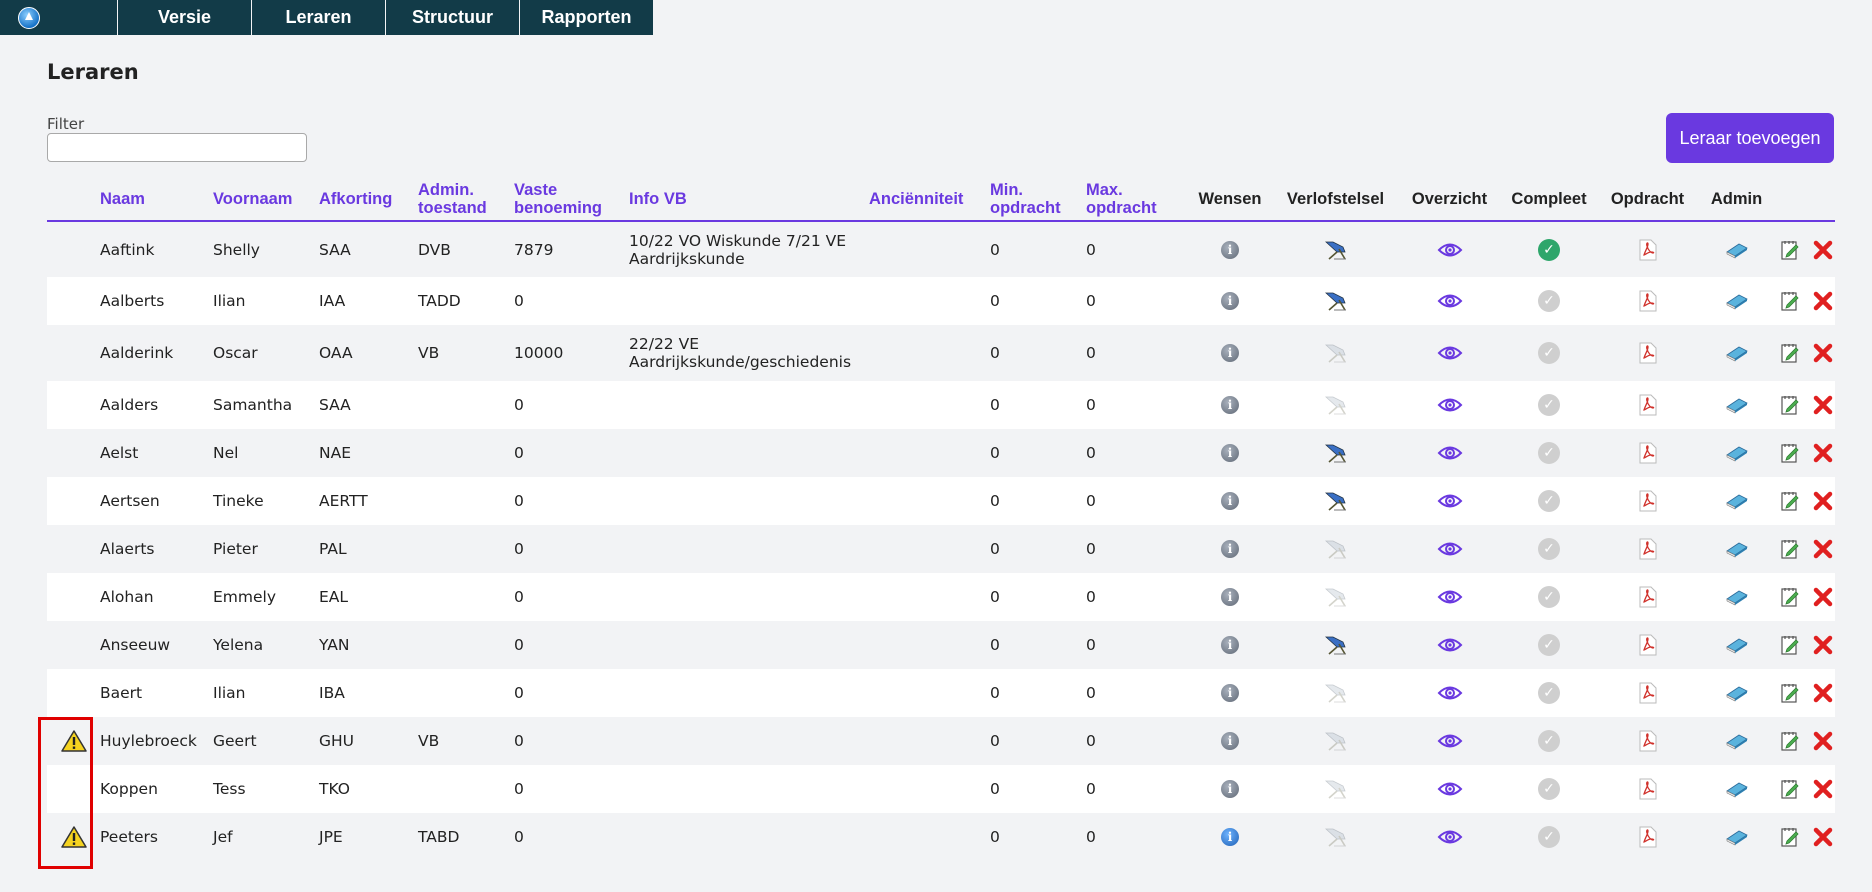 The height and width of the screenshot is (892, 1872). Describe the element at coordinates (1750, 138) in the screenshot. I see `add-teacher-button: Leraar toevoegen` at that location.